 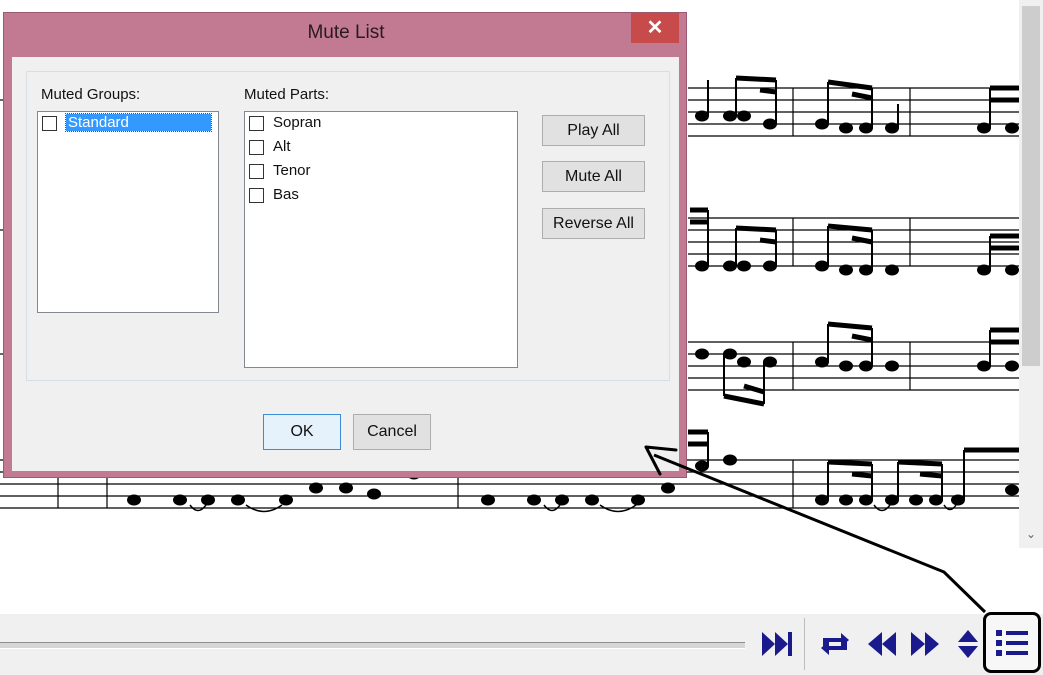 What do you see at coordinates (292, 170) in the screenshot?
I see `list-item-label: Tenor` at bounding box center [292, 170].